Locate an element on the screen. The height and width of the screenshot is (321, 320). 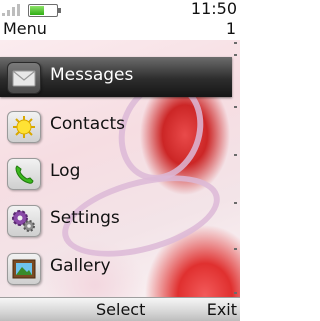
battery-icon is located at coordinates (44, 10).